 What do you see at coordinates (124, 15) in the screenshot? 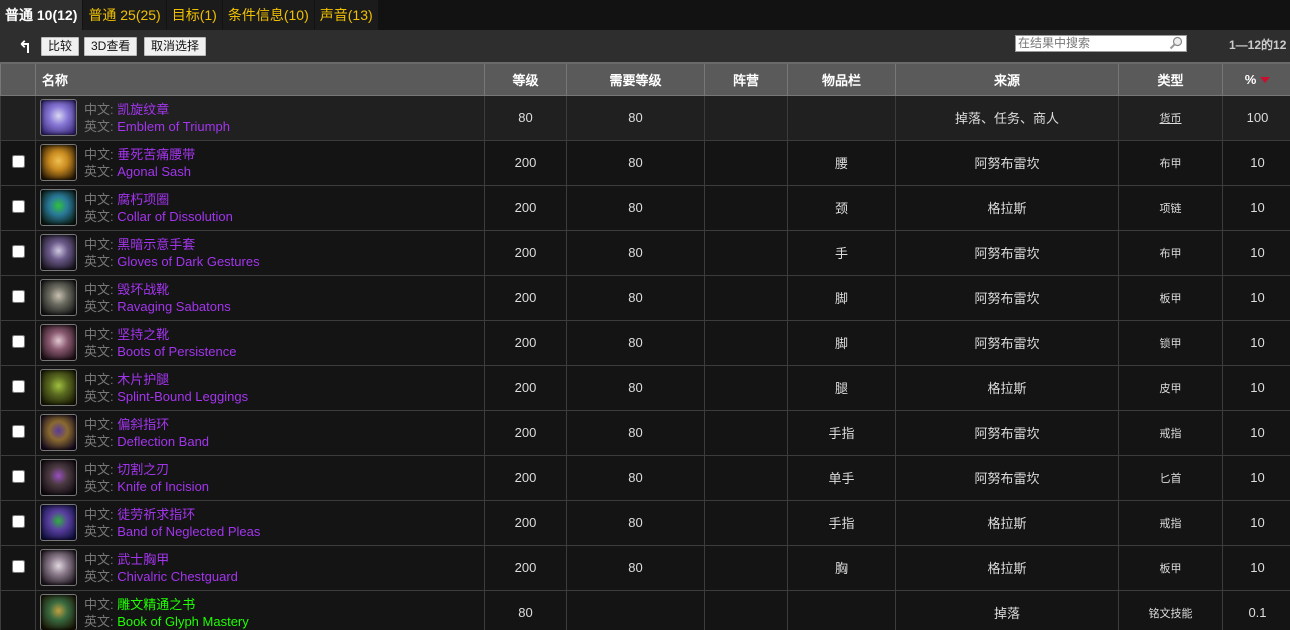
I see `tab-normal-25: 普通 25(25)` at bounding box center [124, 15].